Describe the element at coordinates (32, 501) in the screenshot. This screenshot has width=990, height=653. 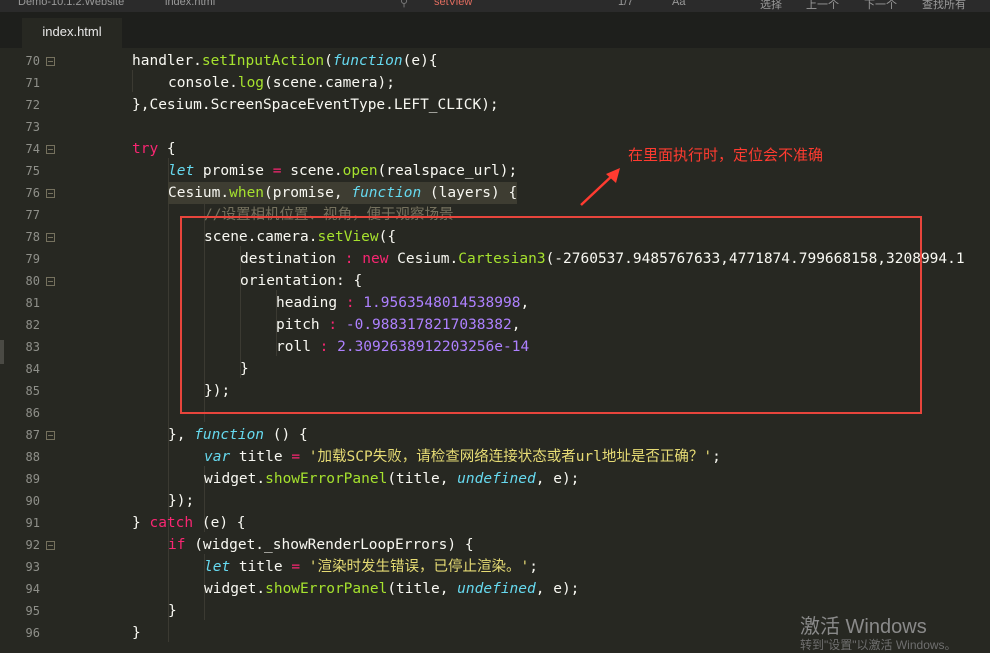
I see `line-number: 90` at that location.